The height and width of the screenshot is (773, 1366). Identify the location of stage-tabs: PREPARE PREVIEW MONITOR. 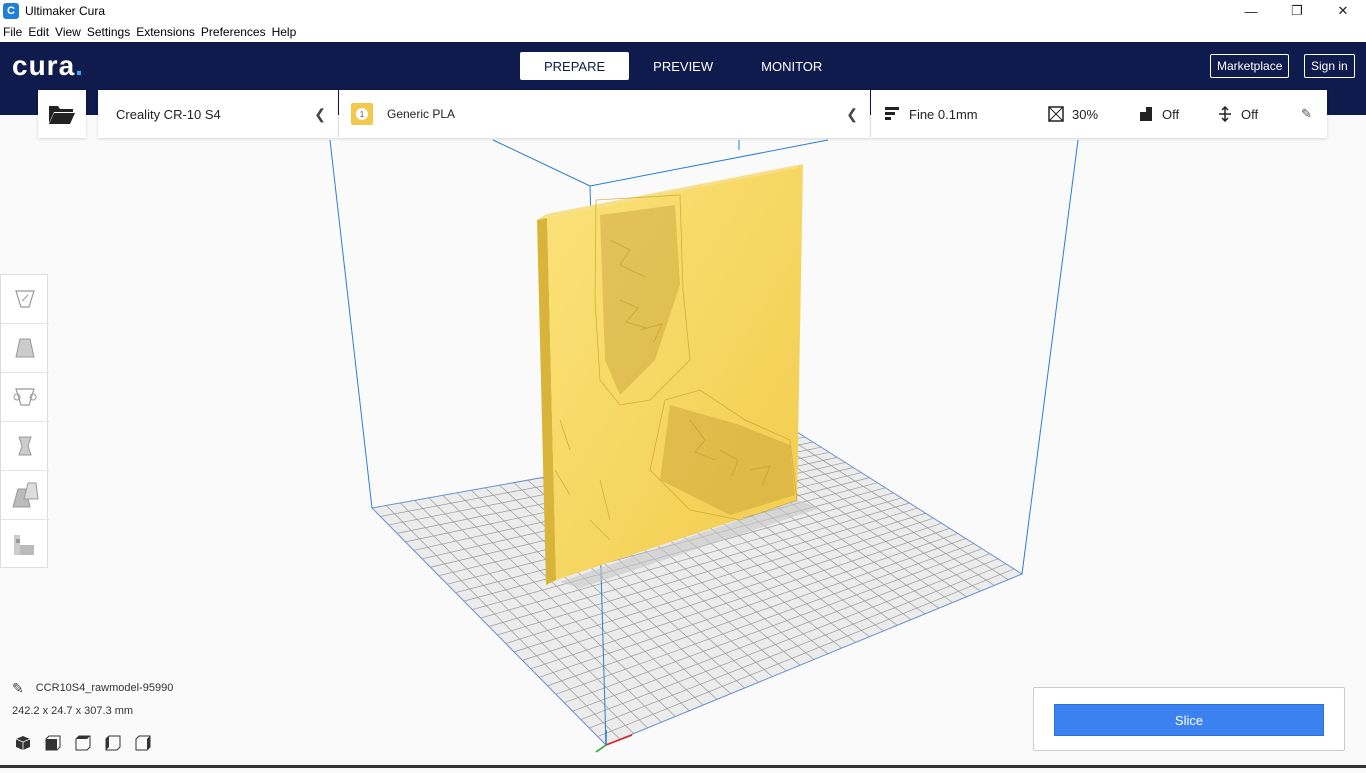
(683, 66).